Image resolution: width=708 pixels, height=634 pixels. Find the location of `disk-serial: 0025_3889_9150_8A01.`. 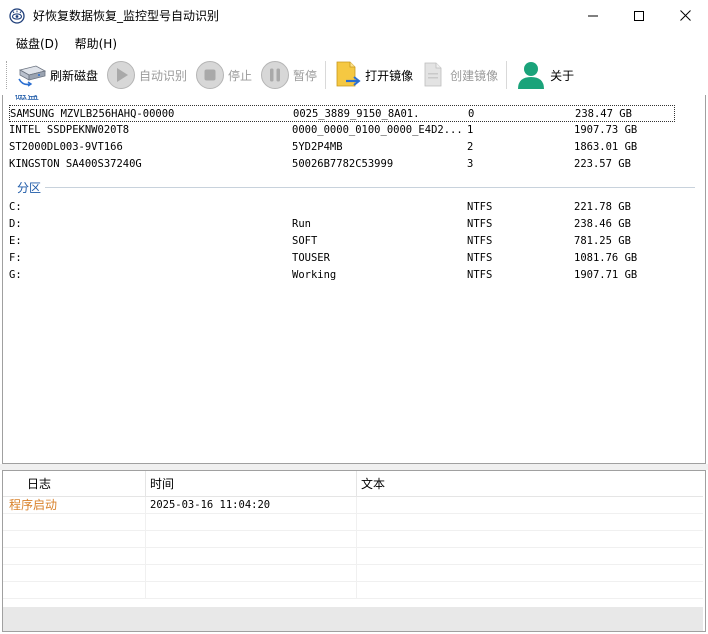

disk-serial: 0025_3889_9150_8A01. is located at coordinates (356, 114).